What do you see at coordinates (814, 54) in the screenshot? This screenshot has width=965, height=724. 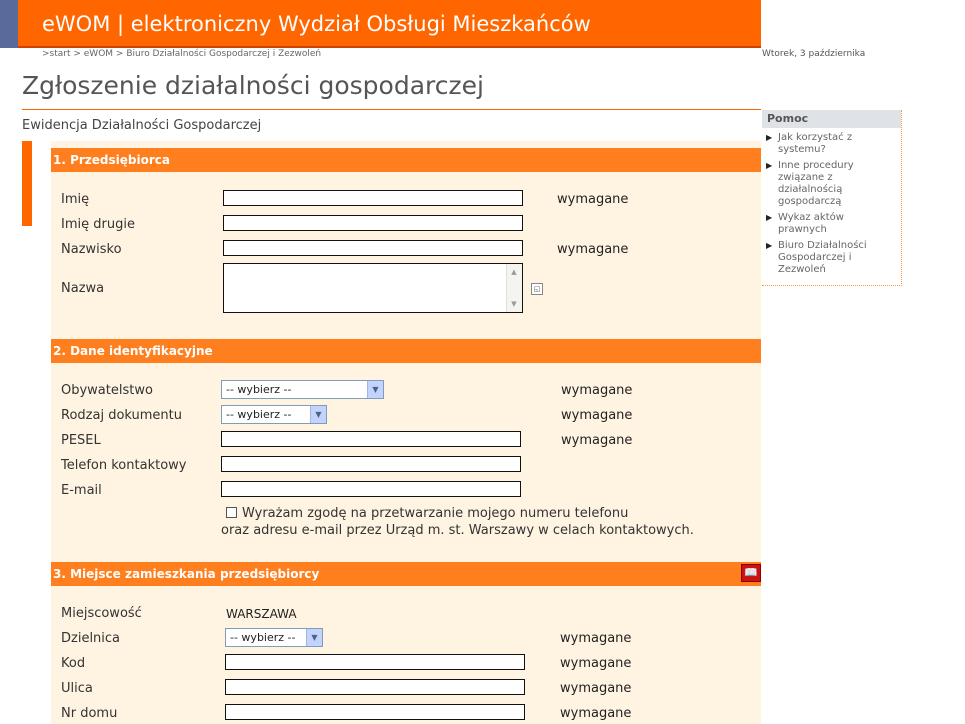 I see `current-date: Wtorek, 3 października` at bounding box center [814, 54].